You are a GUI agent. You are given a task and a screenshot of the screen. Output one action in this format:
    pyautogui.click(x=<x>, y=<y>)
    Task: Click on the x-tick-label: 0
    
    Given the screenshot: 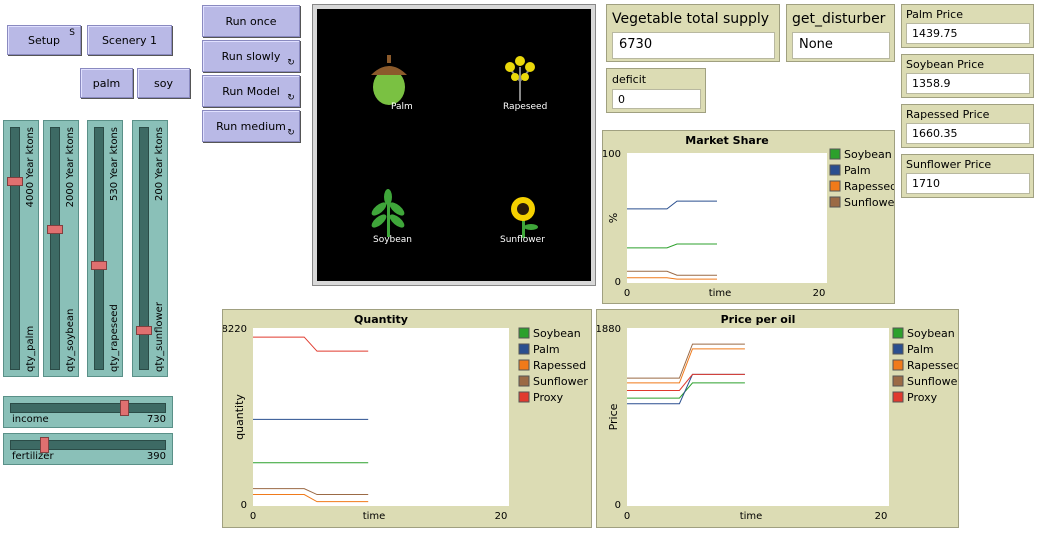 What is the action you would take?
    pyautogui.click(x=627, y=293)
    